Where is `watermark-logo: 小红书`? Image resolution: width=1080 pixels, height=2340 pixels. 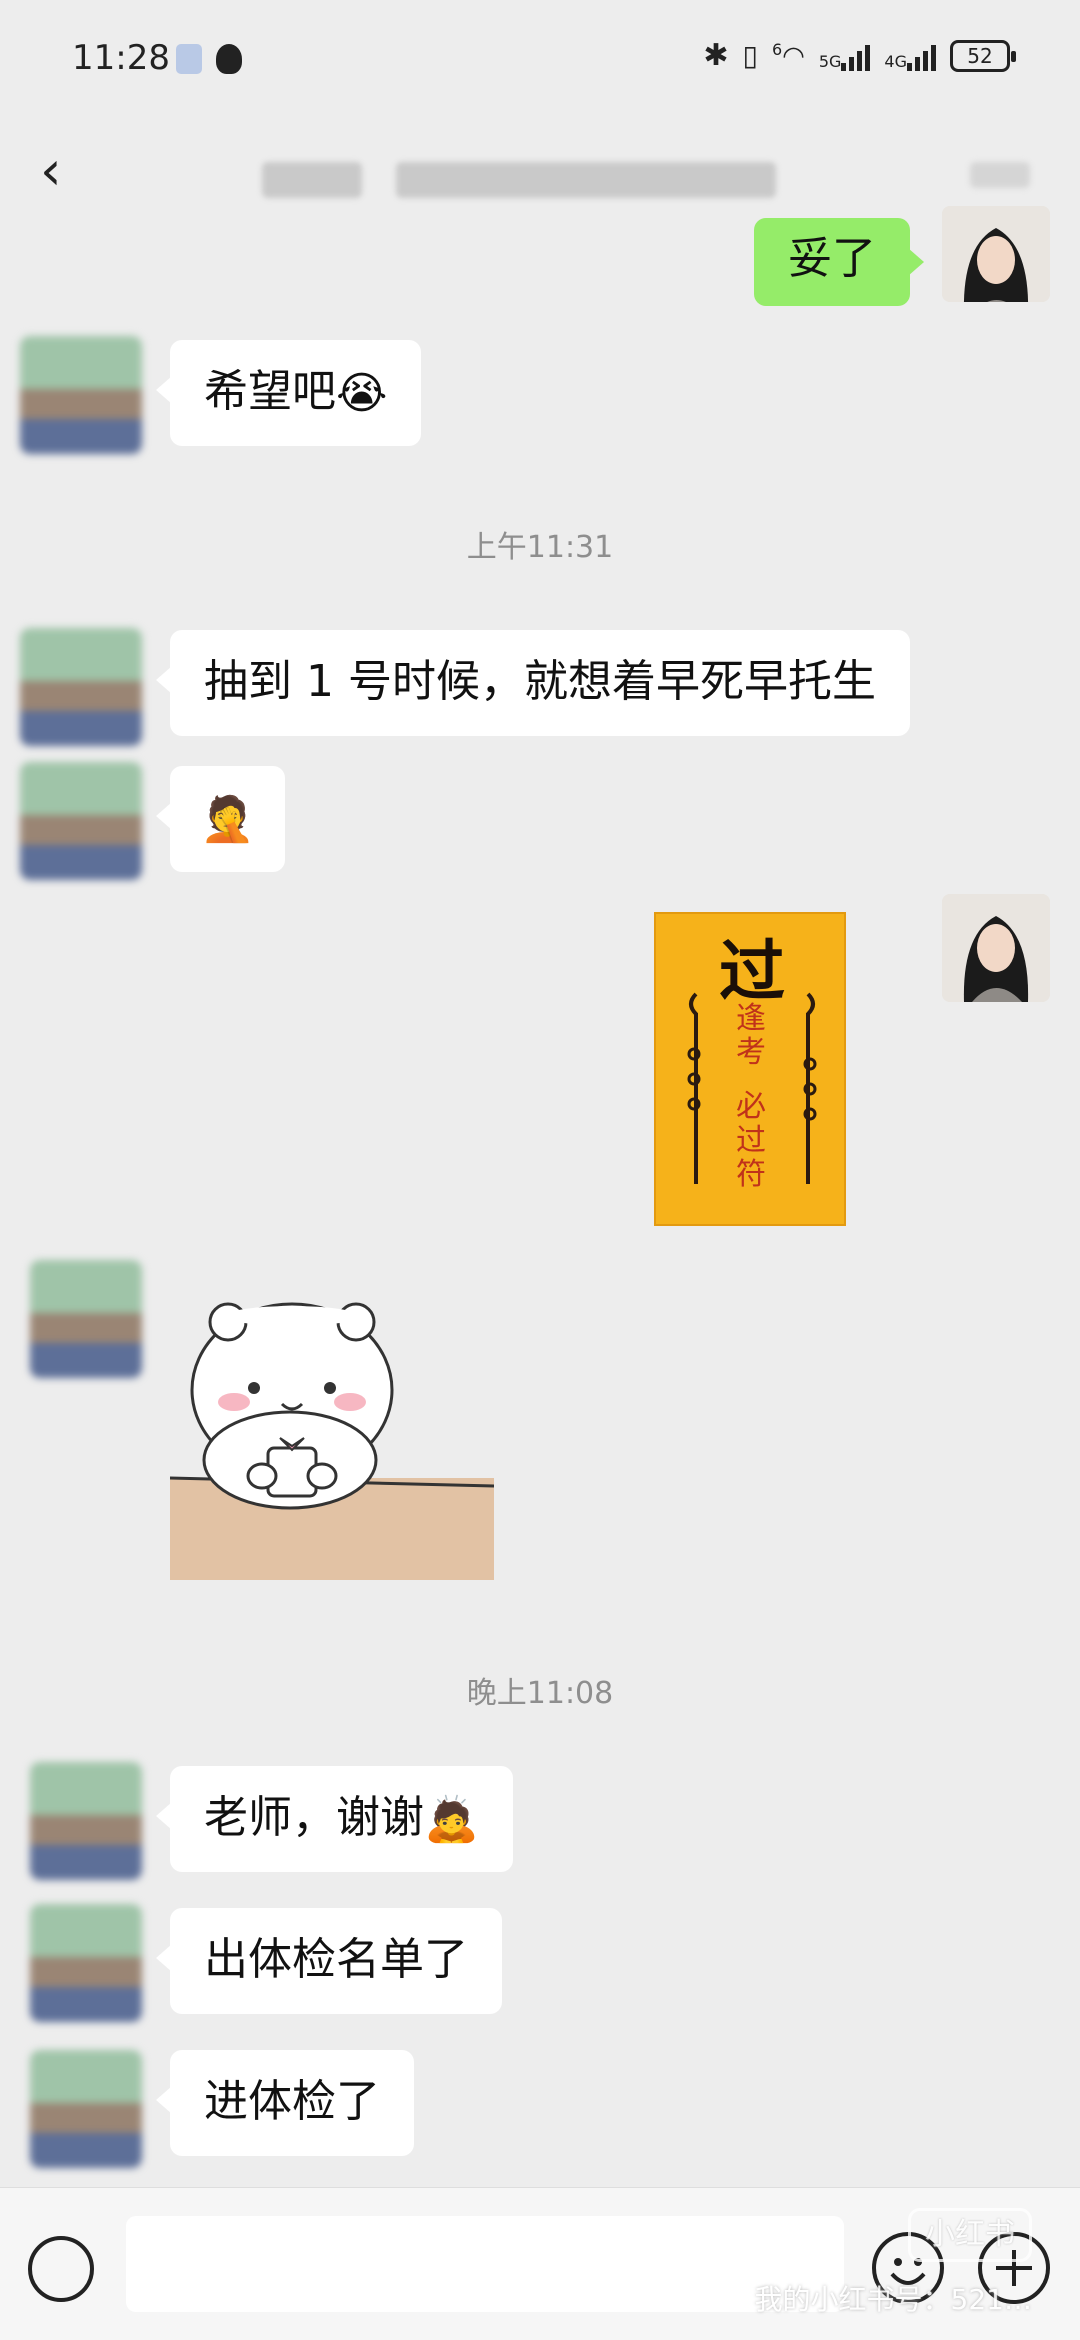
watermark-logo: 小红书 is located at coordinates (970, 2235).